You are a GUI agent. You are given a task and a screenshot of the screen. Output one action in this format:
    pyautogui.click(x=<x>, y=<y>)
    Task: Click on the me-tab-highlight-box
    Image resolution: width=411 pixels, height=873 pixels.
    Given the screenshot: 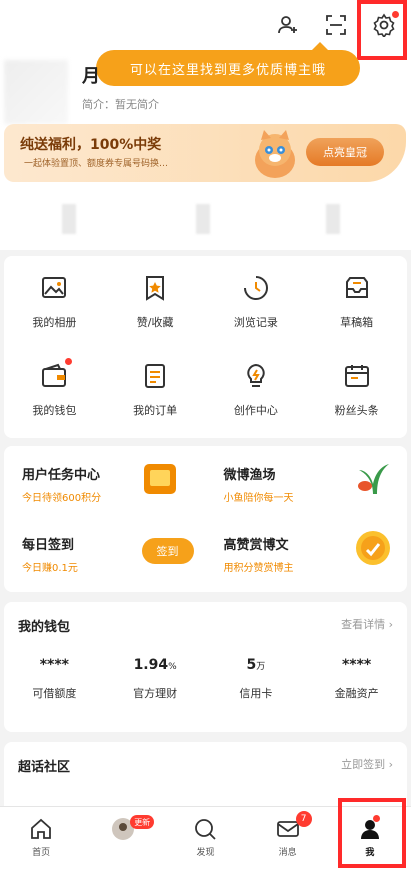 What is the action you would take?
    pyautogui.click(x=372, y=833)
    